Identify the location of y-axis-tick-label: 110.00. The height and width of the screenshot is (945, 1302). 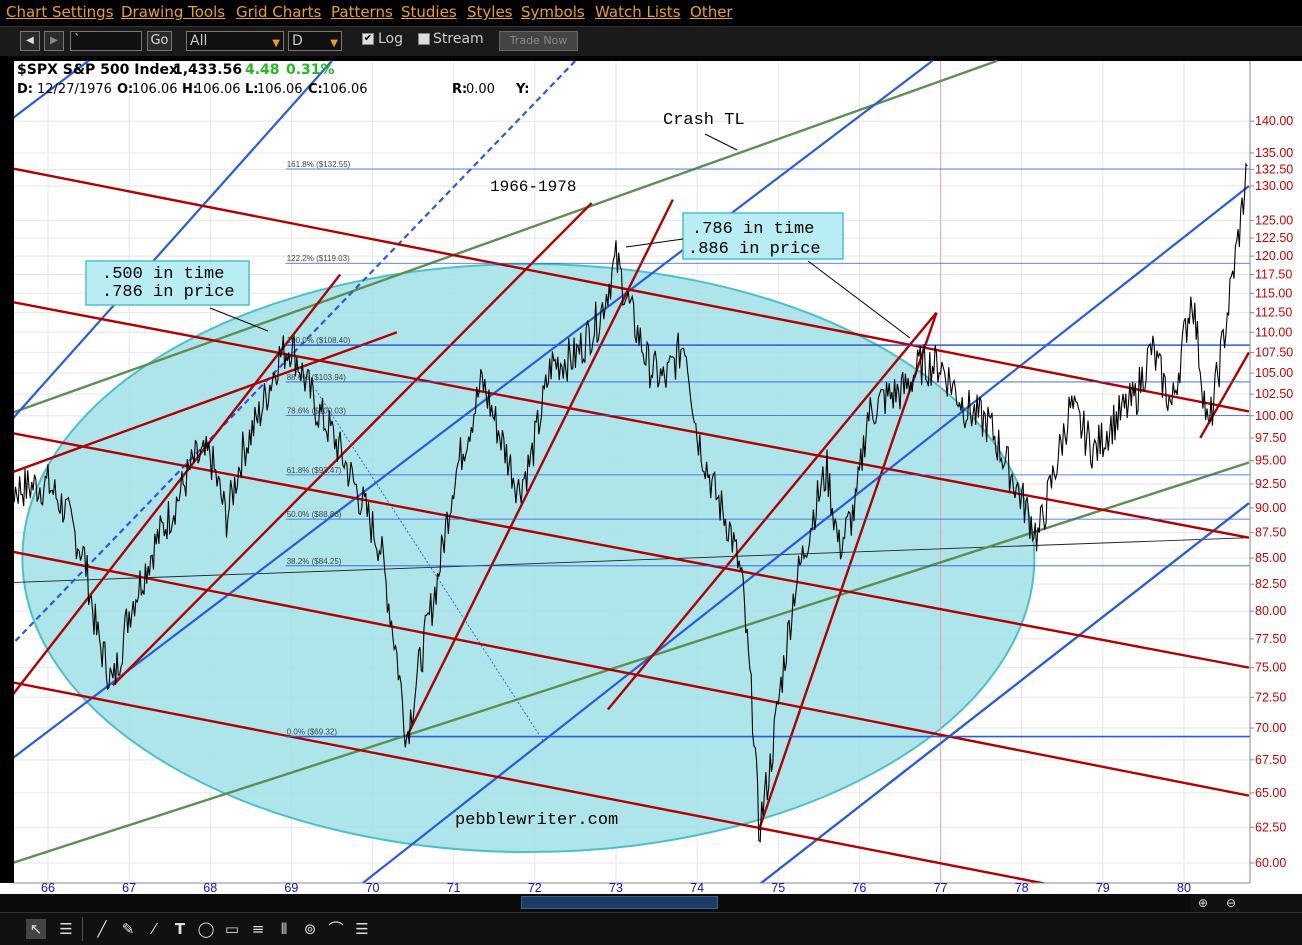
(1273, 332).